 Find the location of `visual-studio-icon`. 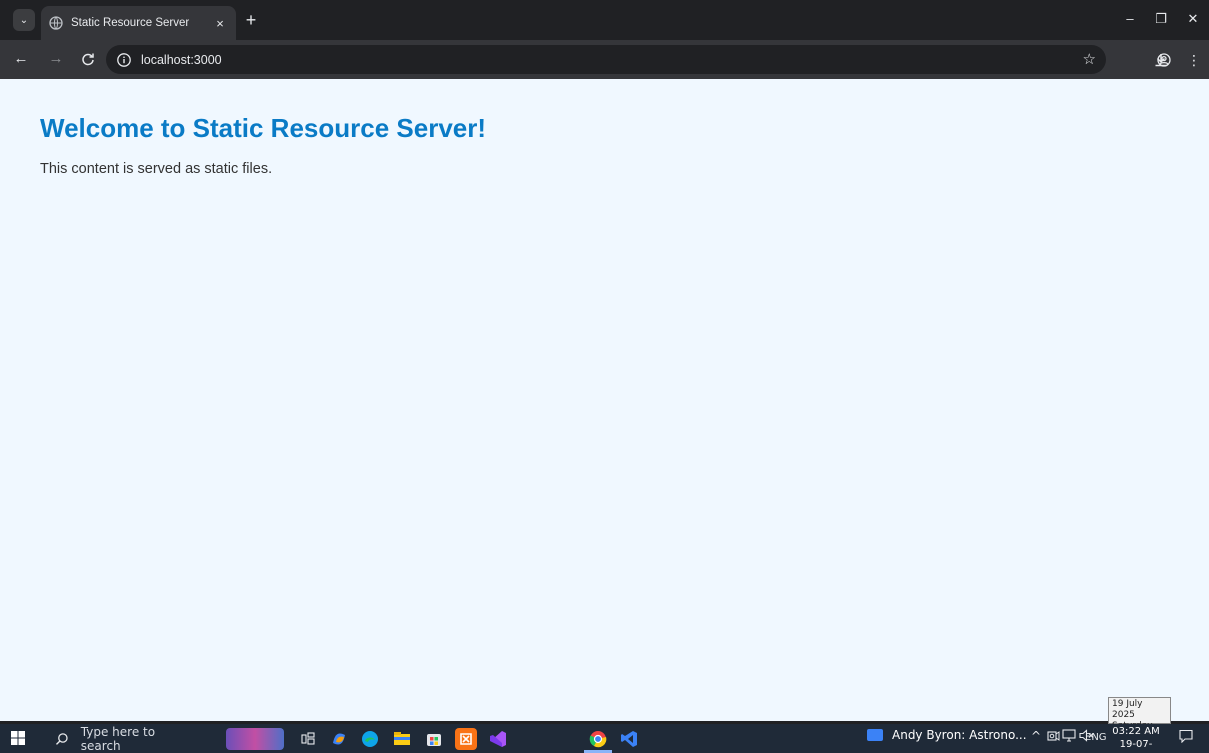

visual-studio-icon is located at coordinates (498, 739).